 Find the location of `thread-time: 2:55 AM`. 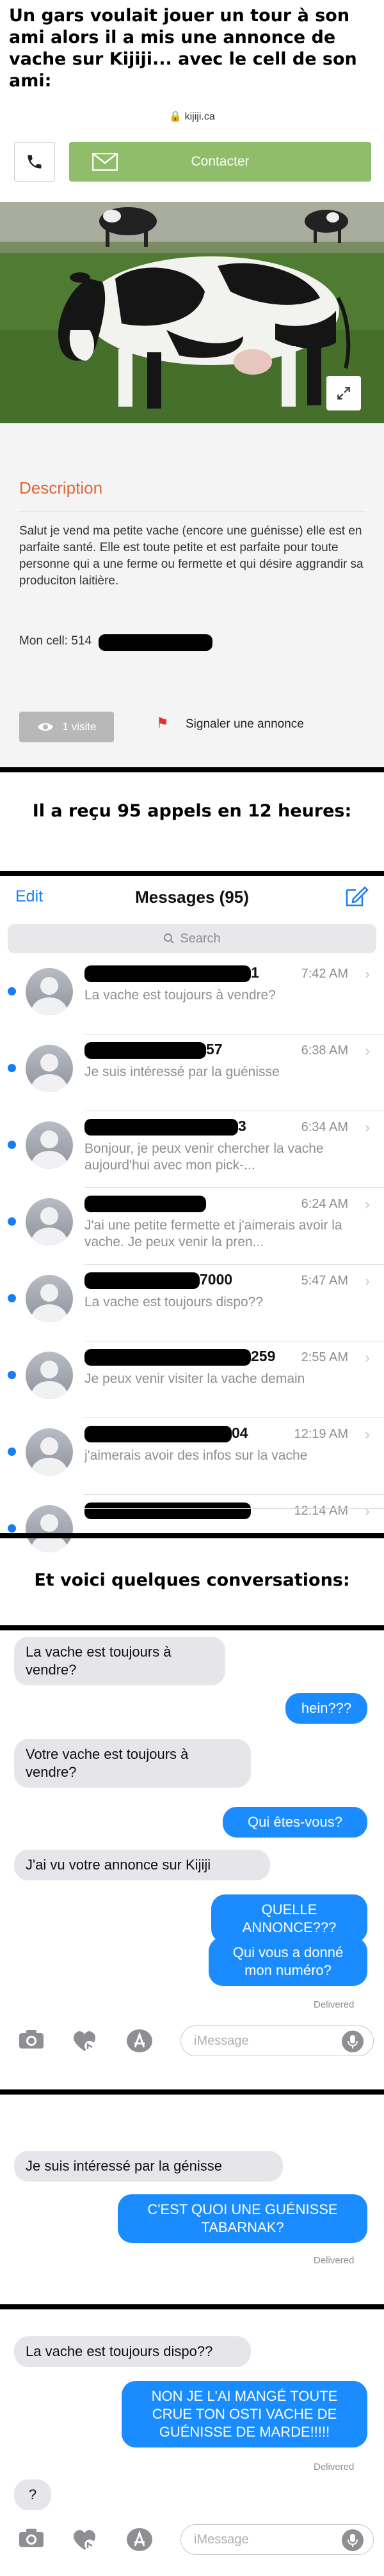

thread-time: 2:55 AM is located at coordinates (324, 1357).